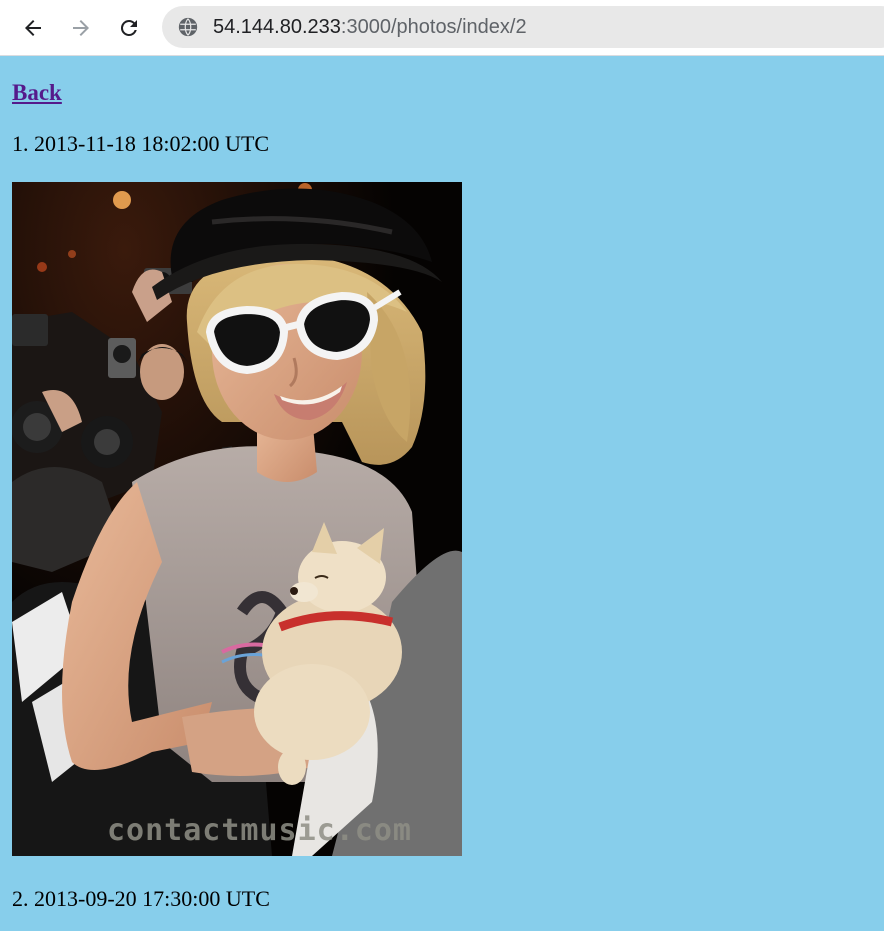 This screenshot has height=931, width=884. I want to click on back-arrow-icon, so click(33, 28).